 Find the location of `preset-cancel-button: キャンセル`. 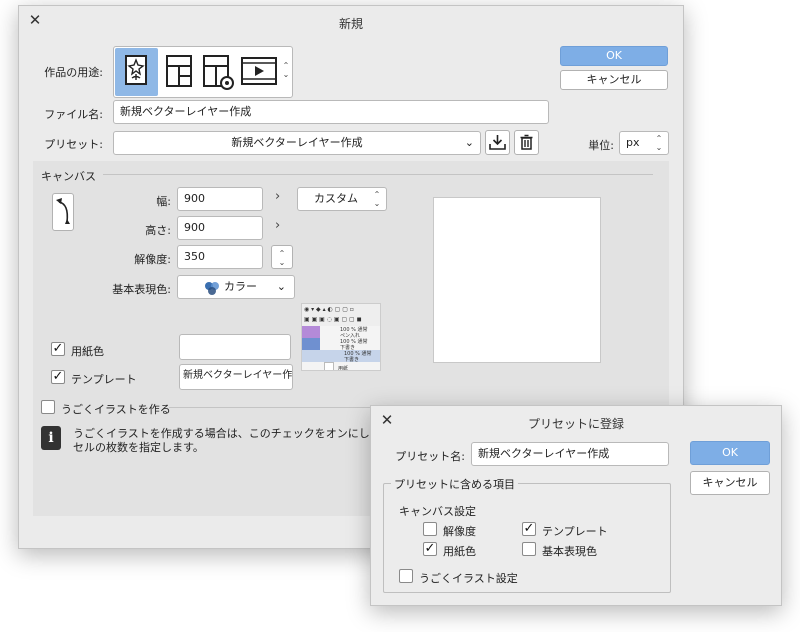

preset-cancel-button: キャンセル is located at coordinates (730, 483).